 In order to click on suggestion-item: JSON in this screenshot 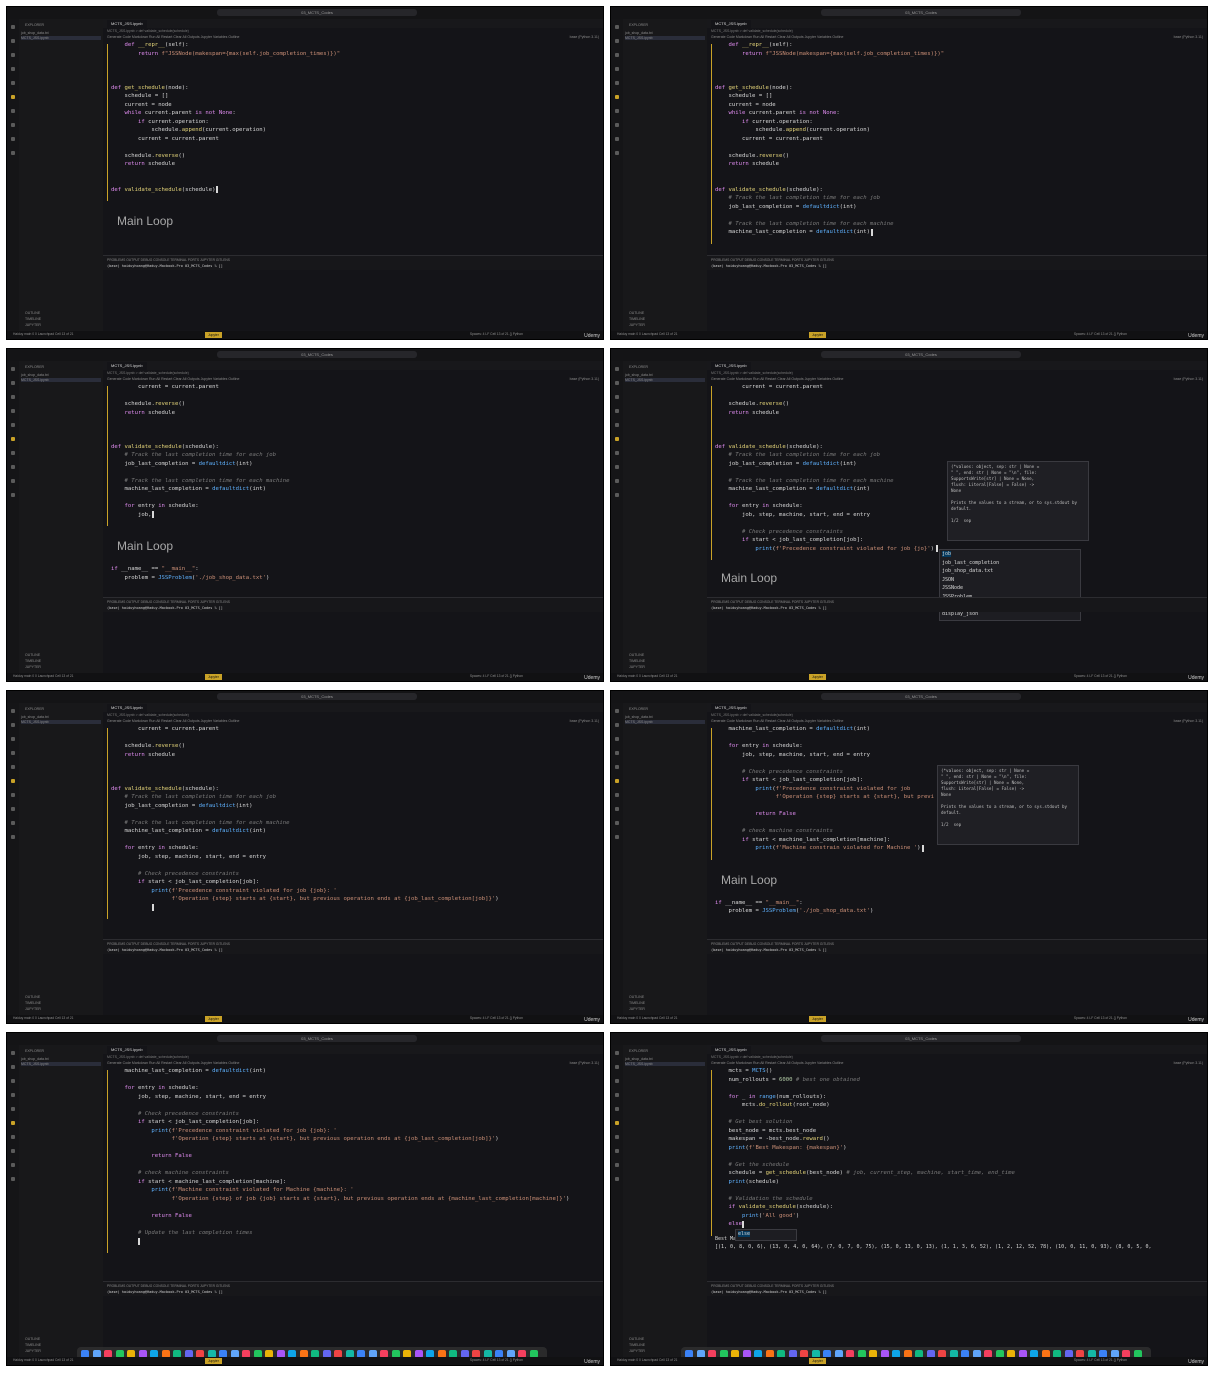, I will do `click(948, 580)`.